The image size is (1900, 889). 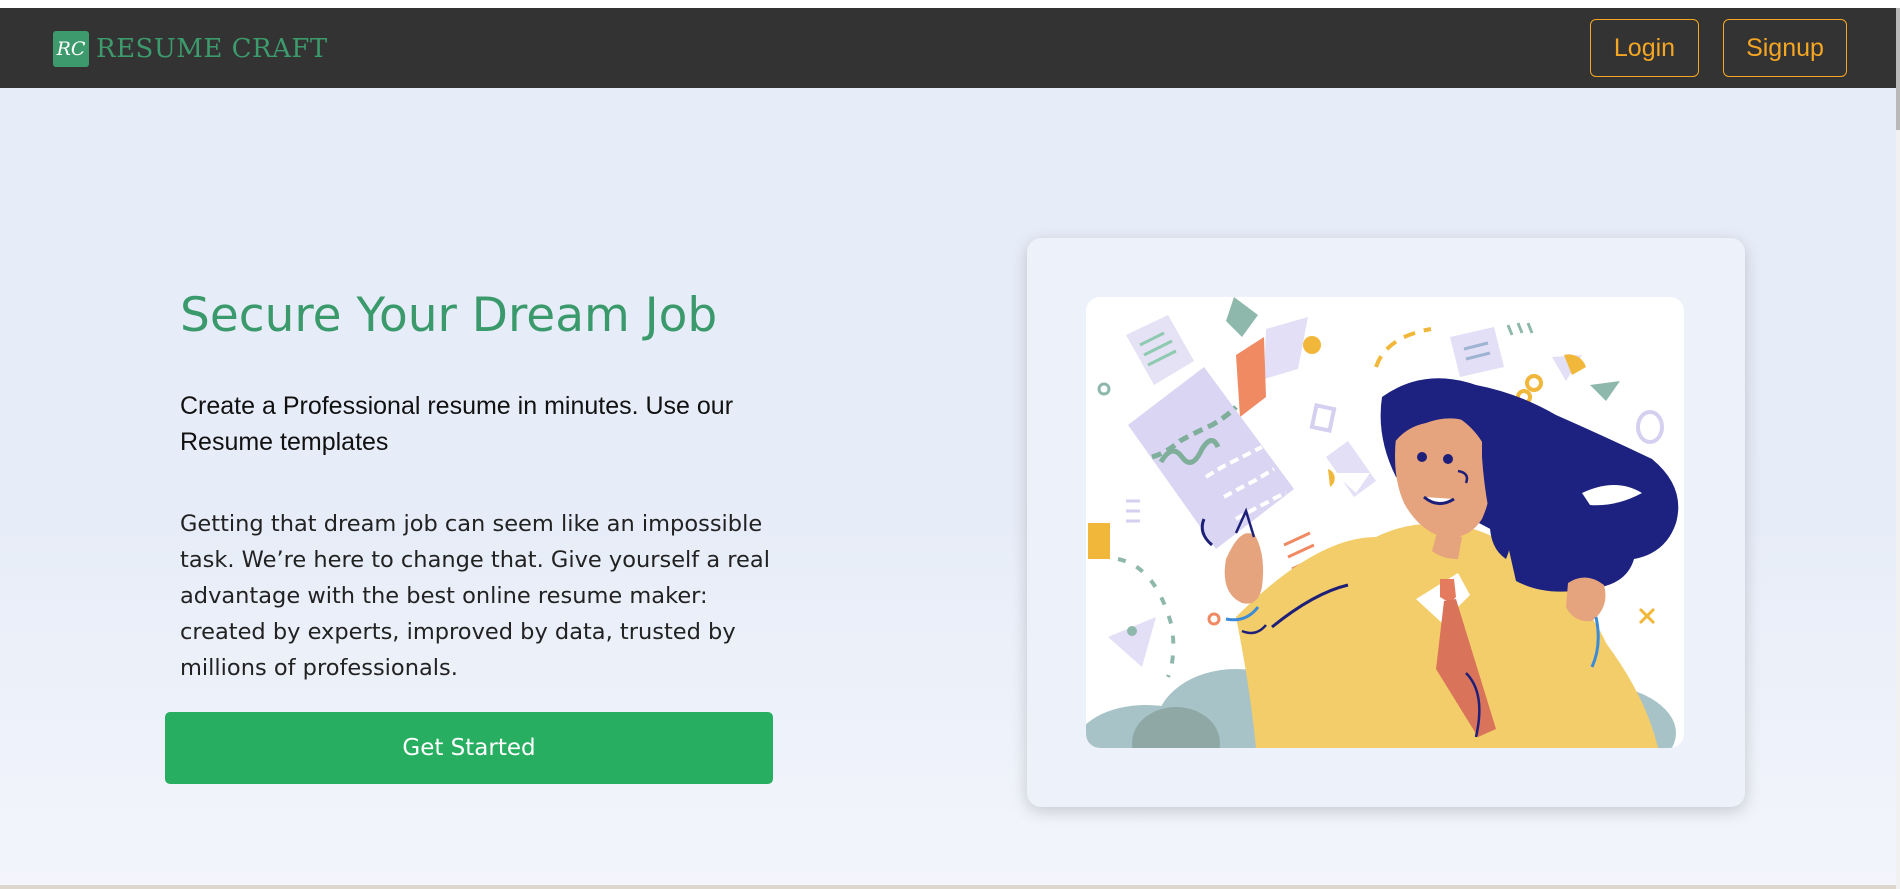 I want to click on scrollbar-thumb, so click(x=1898, y=69).